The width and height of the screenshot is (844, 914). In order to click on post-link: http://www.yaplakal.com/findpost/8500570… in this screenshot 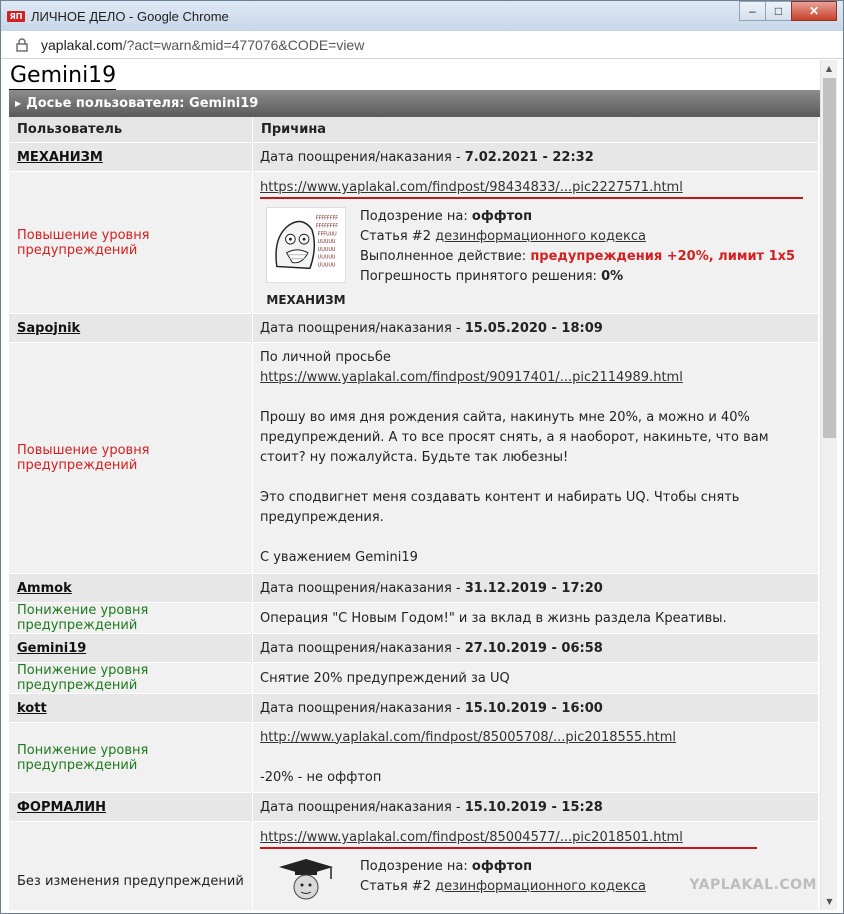, I will do `click(468, 737)`.